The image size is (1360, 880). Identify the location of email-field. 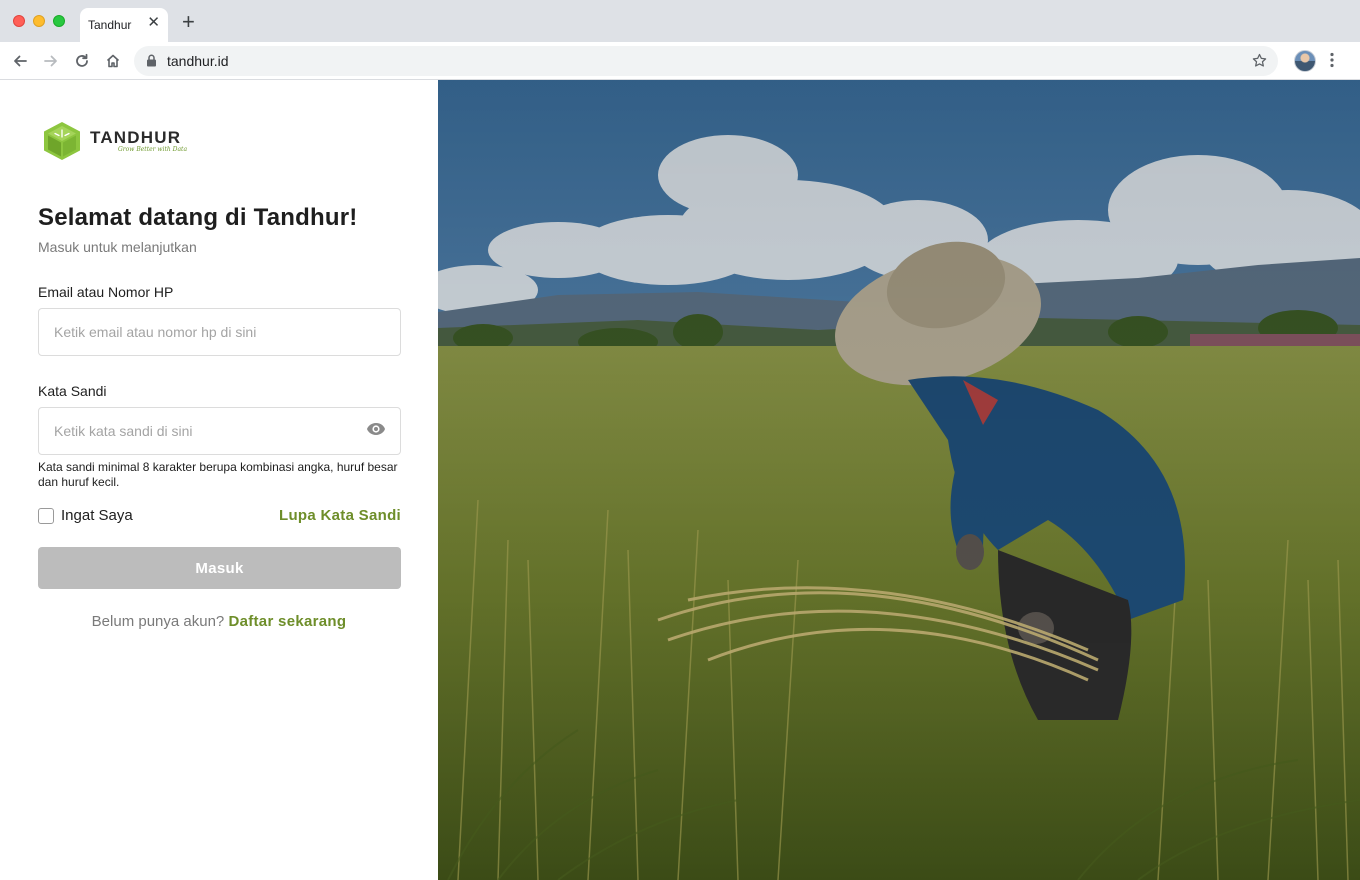
(219, 332).